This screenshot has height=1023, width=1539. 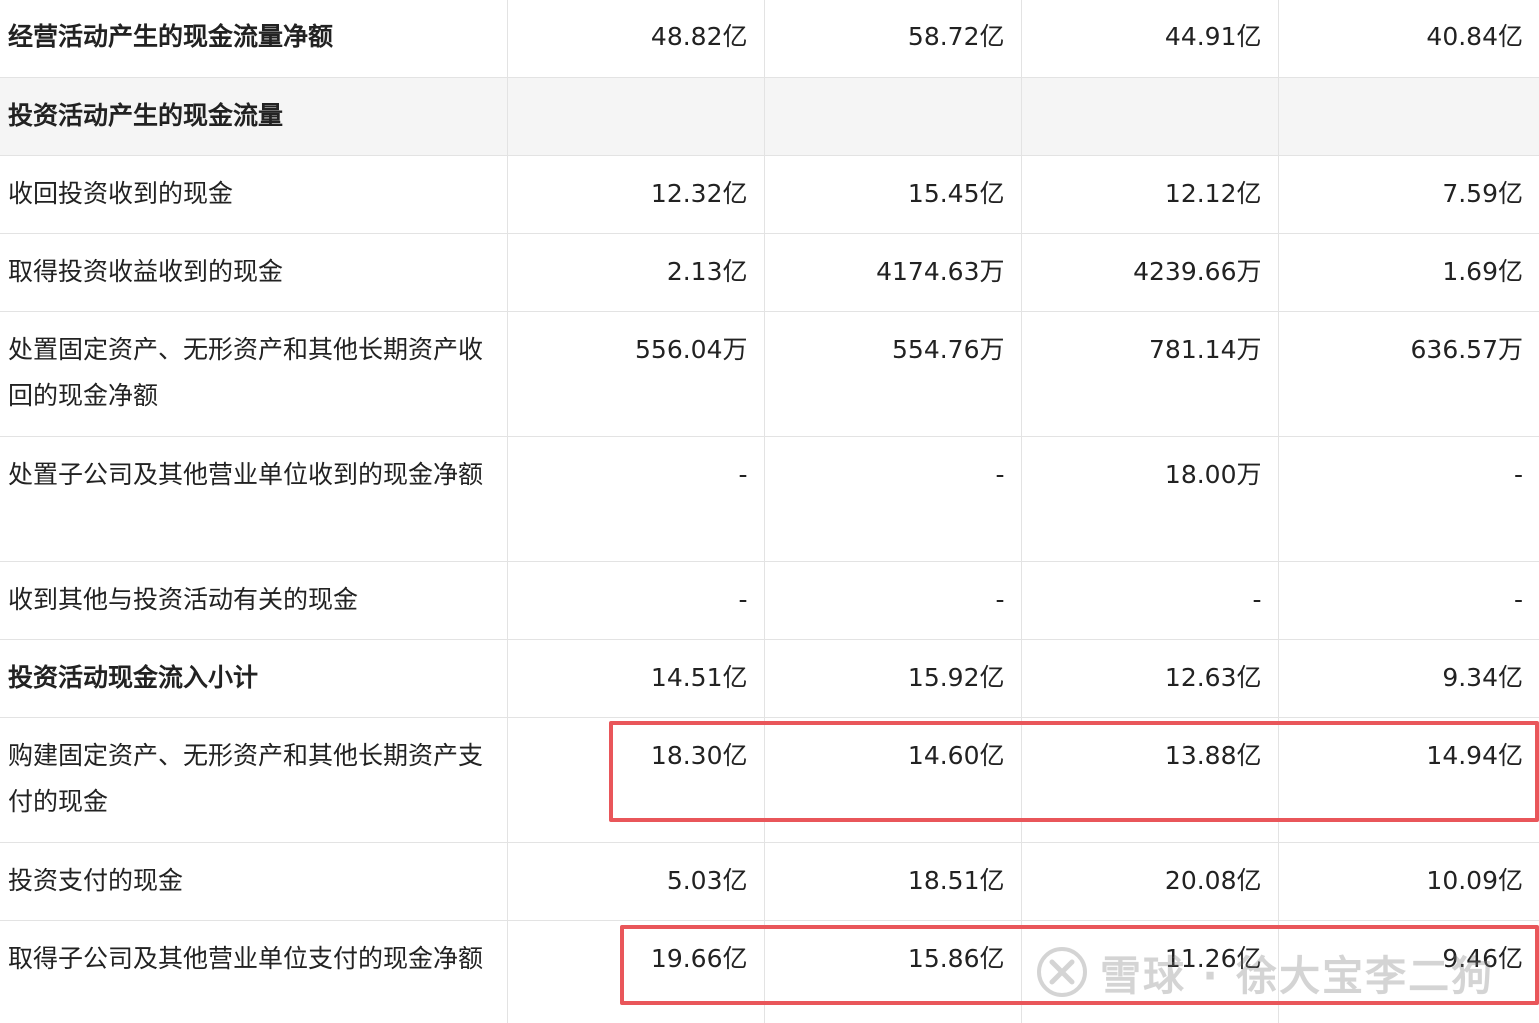 I want to click on row-label: 购建固定资产、无形资产和其他长期资产支付的现金, so click(x=254, y=779).